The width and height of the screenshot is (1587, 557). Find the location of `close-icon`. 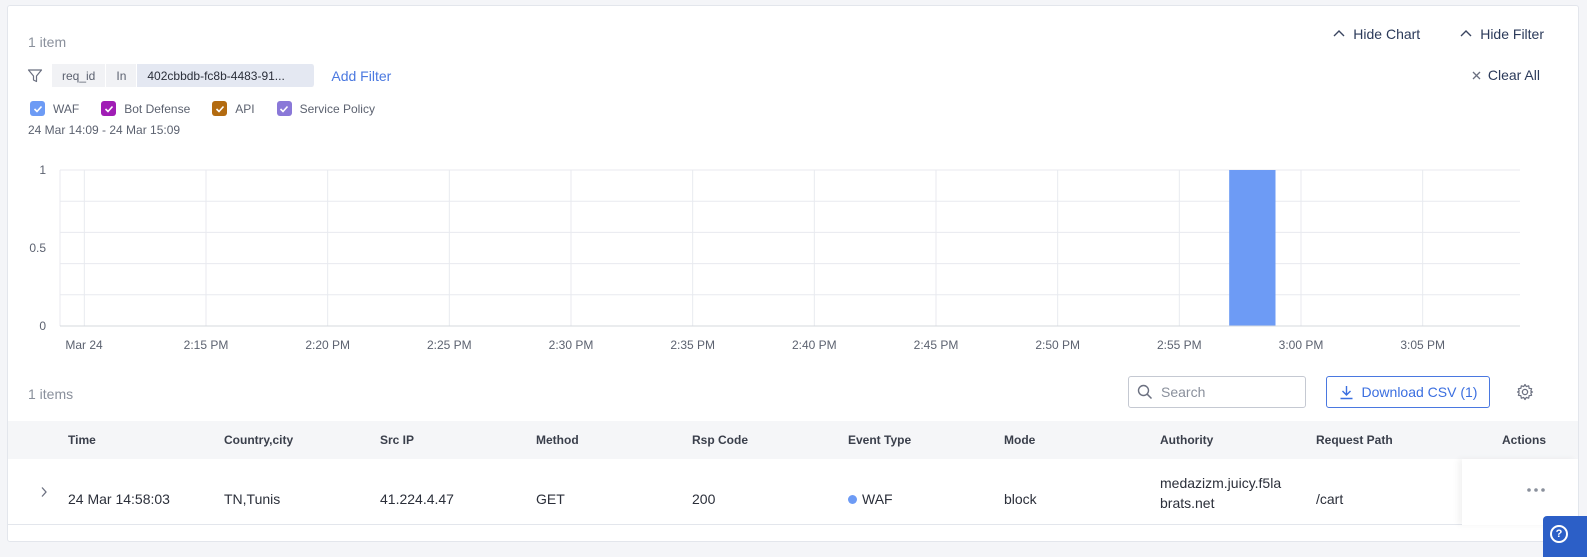

close-icon is located at coordinates (1476, 75).